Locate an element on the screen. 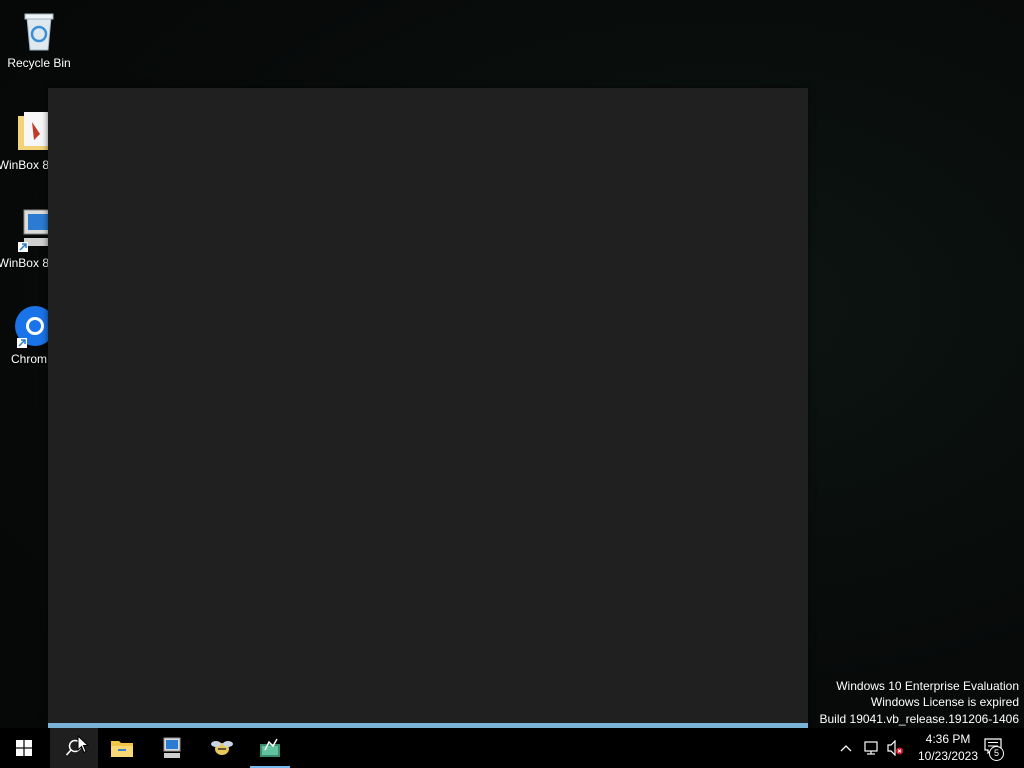 The width and height of the screenshot is (1024, 768). taskbar-86box is located at coordinates (222, 748).